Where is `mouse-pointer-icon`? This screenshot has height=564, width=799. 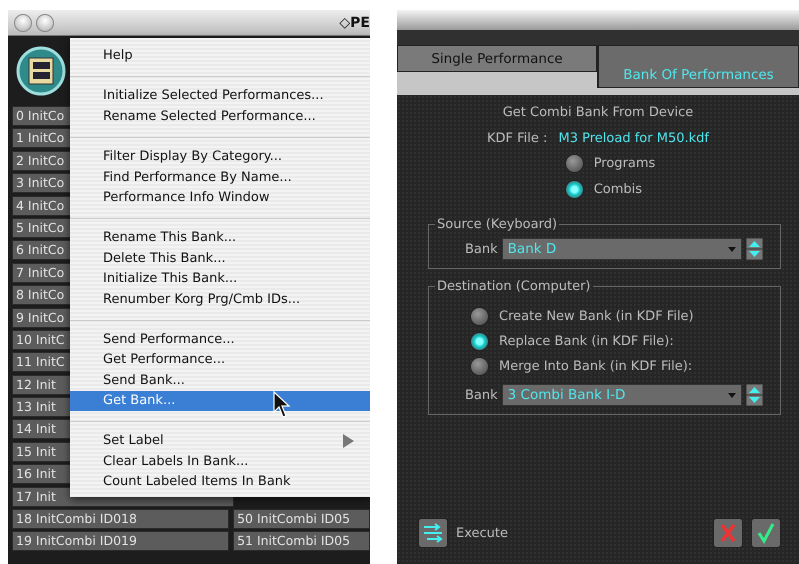
mouse-pointer-icon is located at coordinates (282, 404).